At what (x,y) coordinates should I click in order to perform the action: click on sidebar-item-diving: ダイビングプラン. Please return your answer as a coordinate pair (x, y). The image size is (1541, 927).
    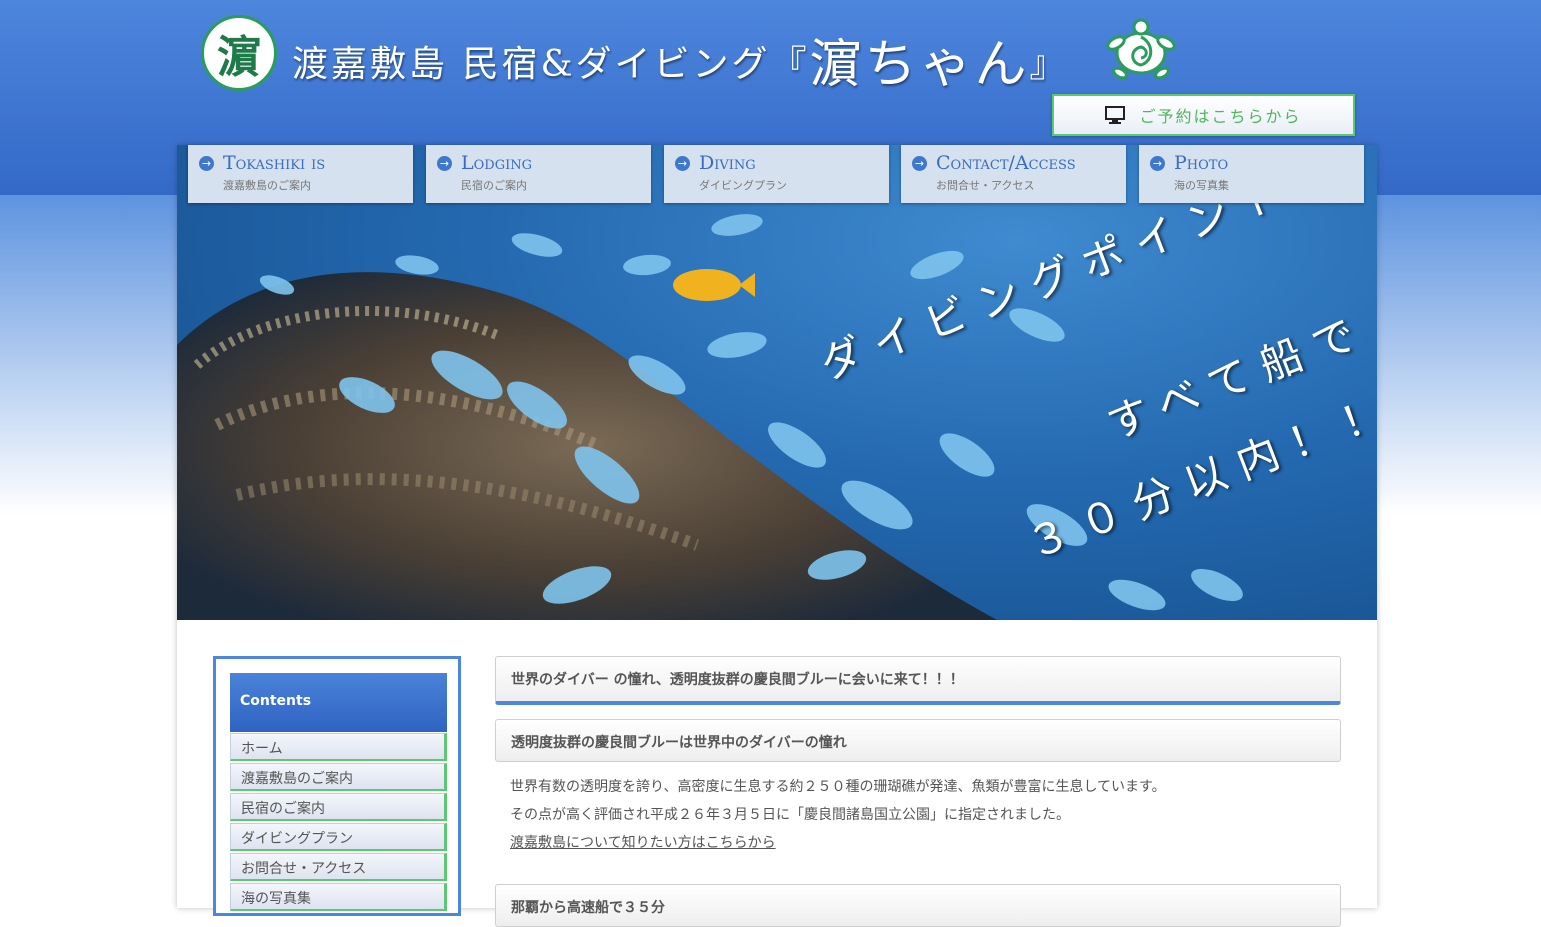
    Looking at the image, I should click on (338, 837).